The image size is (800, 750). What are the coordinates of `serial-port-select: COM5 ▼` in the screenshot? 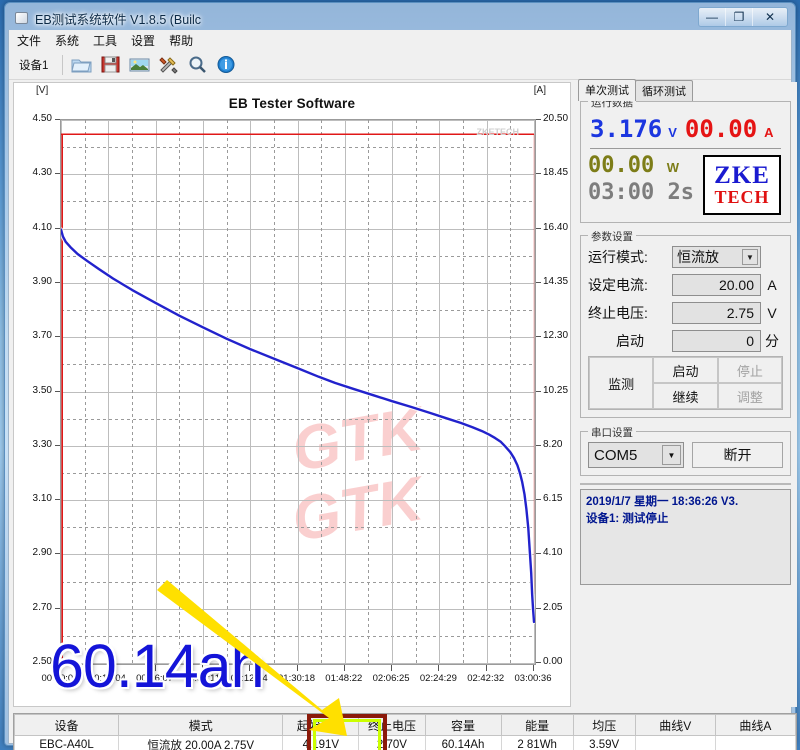 It's located at (636, 455).